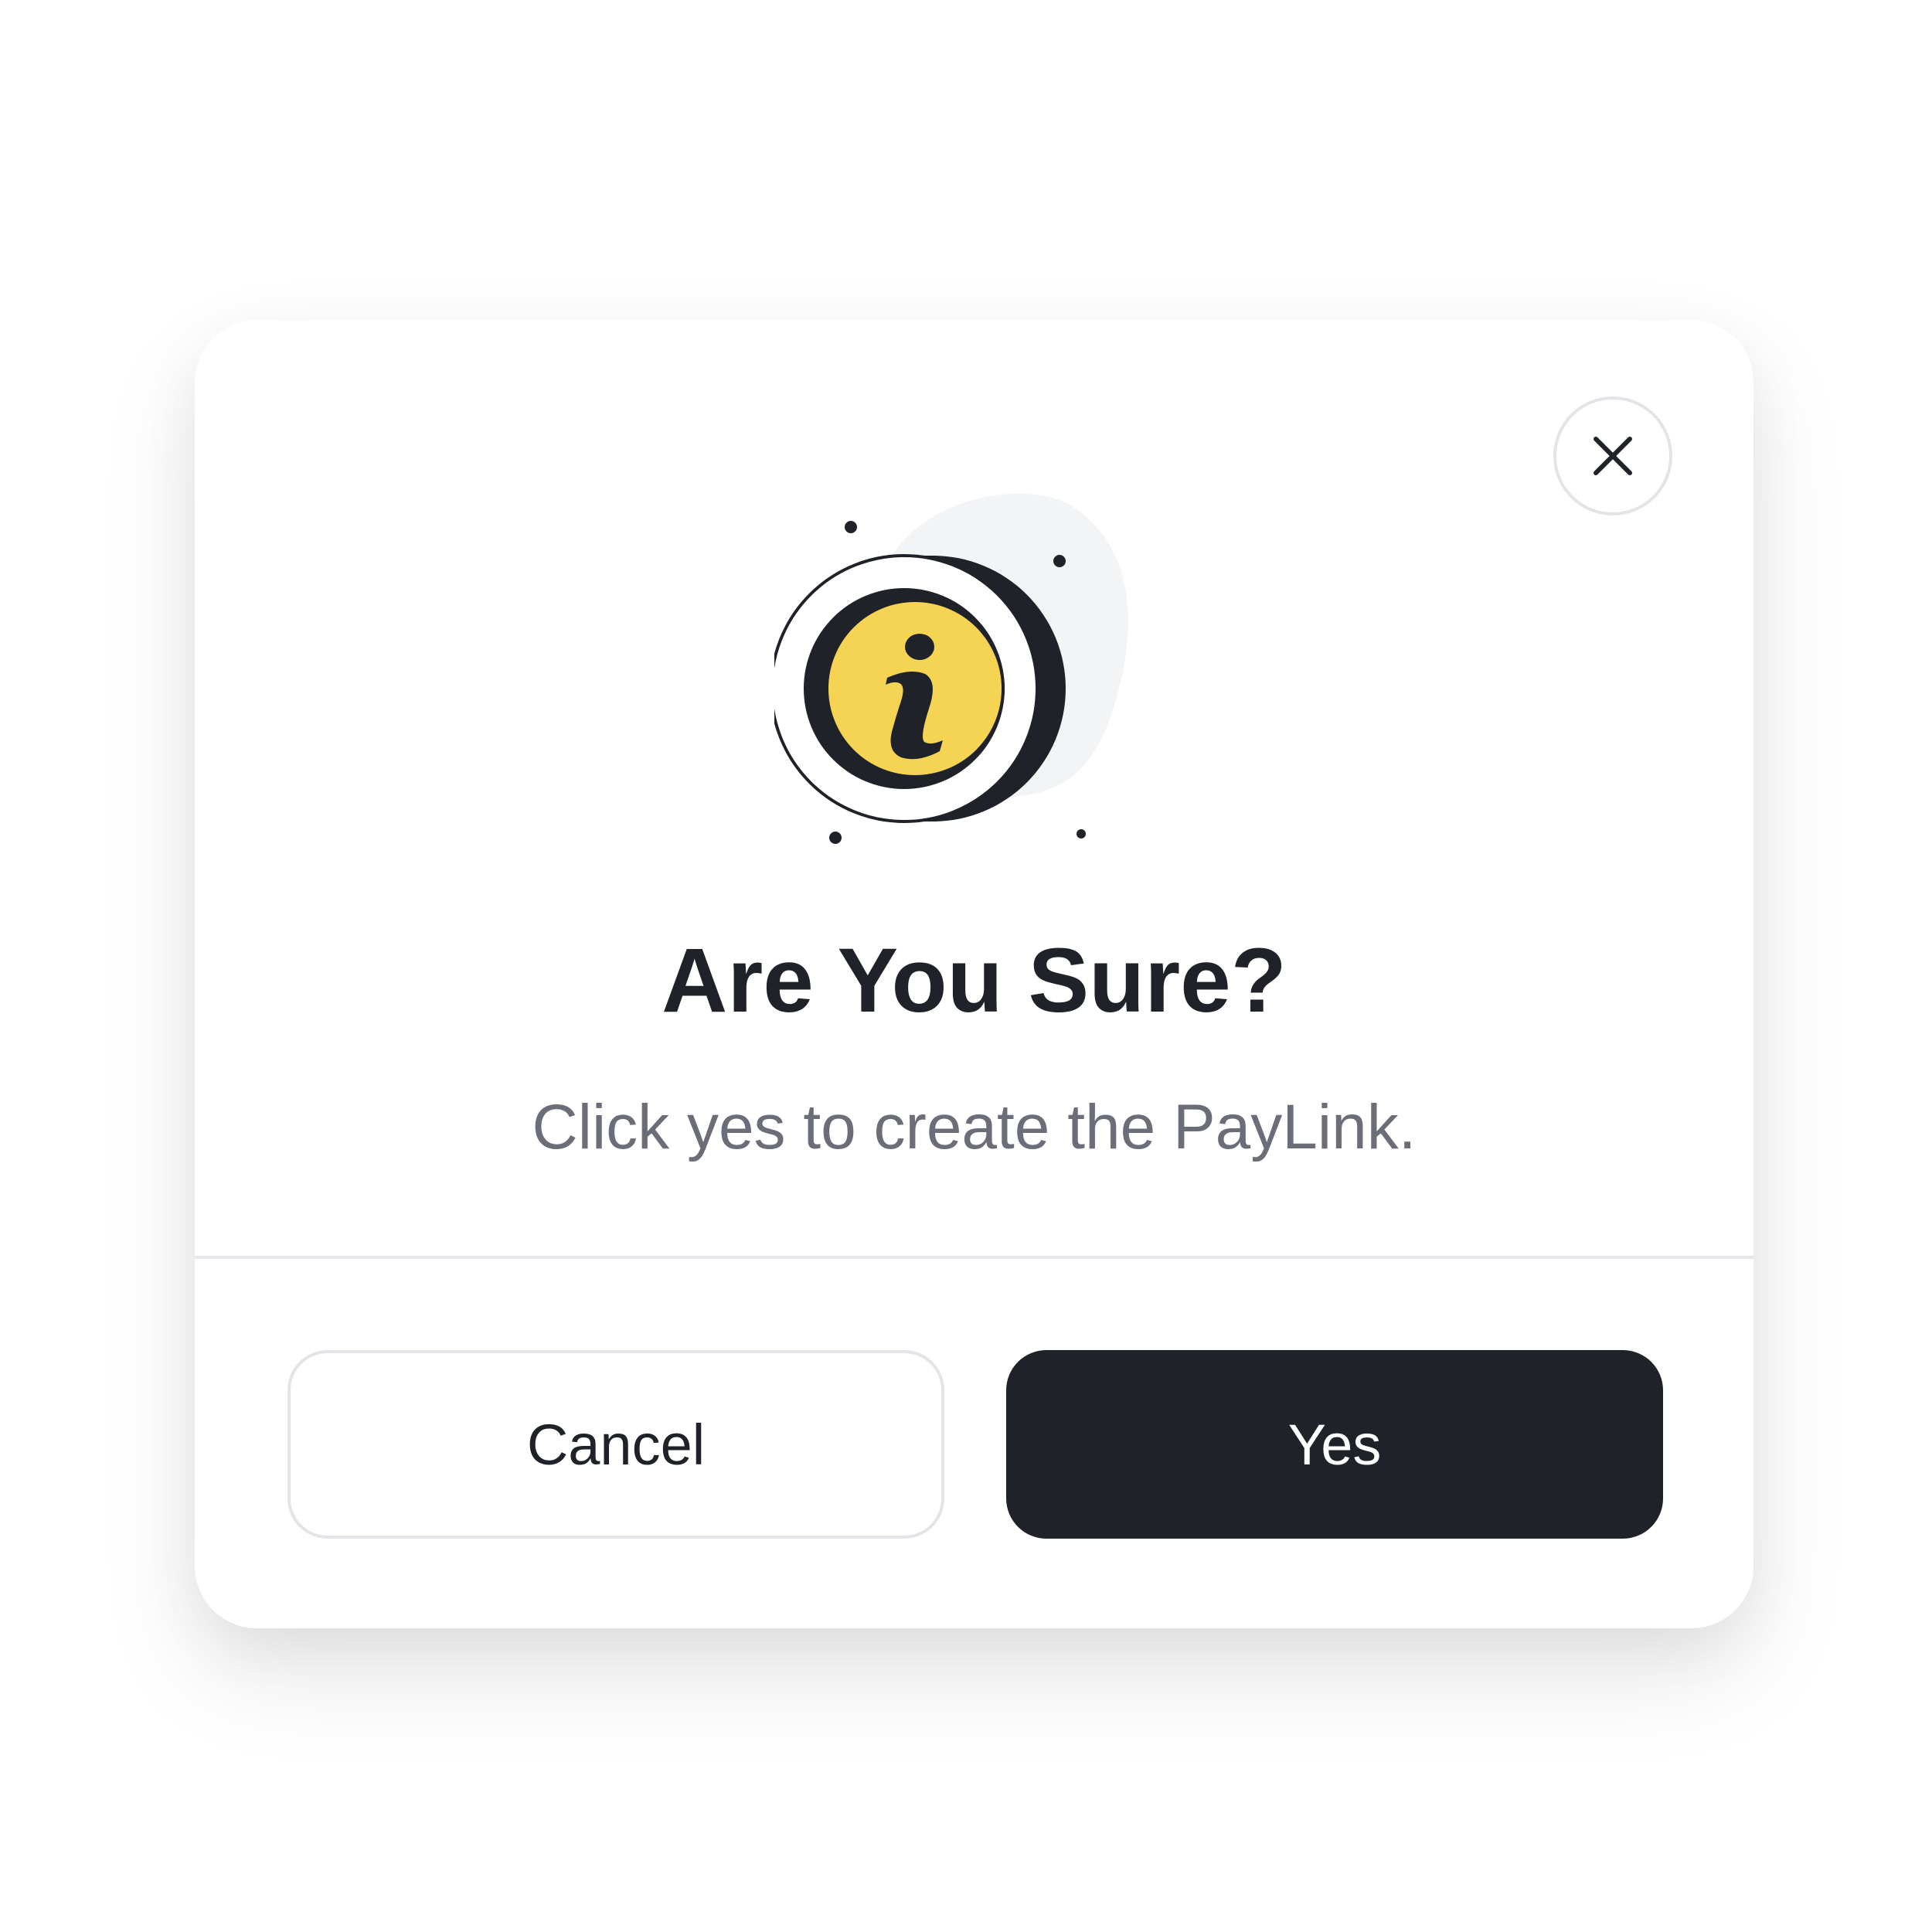  What do you see at coordinates (920, 688) in the screenshot?
I see `info-icon` at bounding box center [920, 688].